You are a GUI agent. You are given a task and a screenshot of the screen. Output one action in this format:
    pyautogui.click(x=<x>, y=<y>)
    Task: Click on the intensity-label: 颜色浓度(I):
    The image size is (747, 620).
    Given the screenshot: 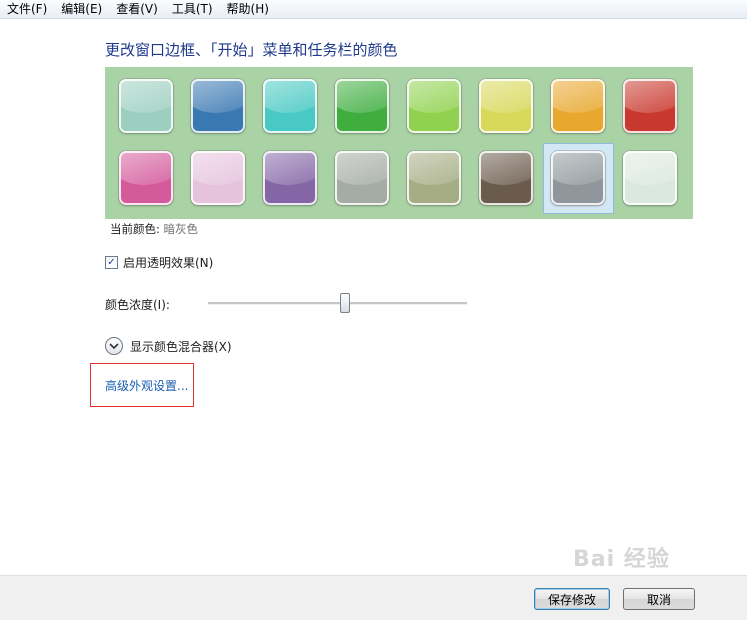 What is the action you would take?
    pyautogui.click(x=137, y=305)
    